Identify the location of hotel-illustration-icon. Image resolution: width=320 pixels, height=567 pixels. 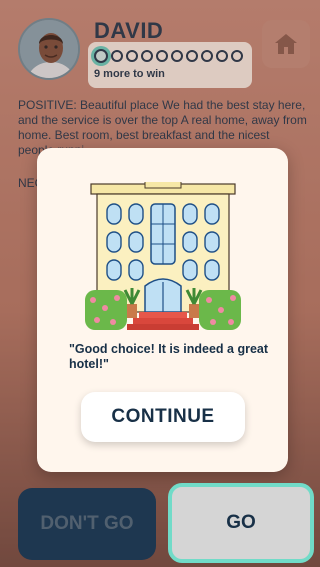
(163, 256).